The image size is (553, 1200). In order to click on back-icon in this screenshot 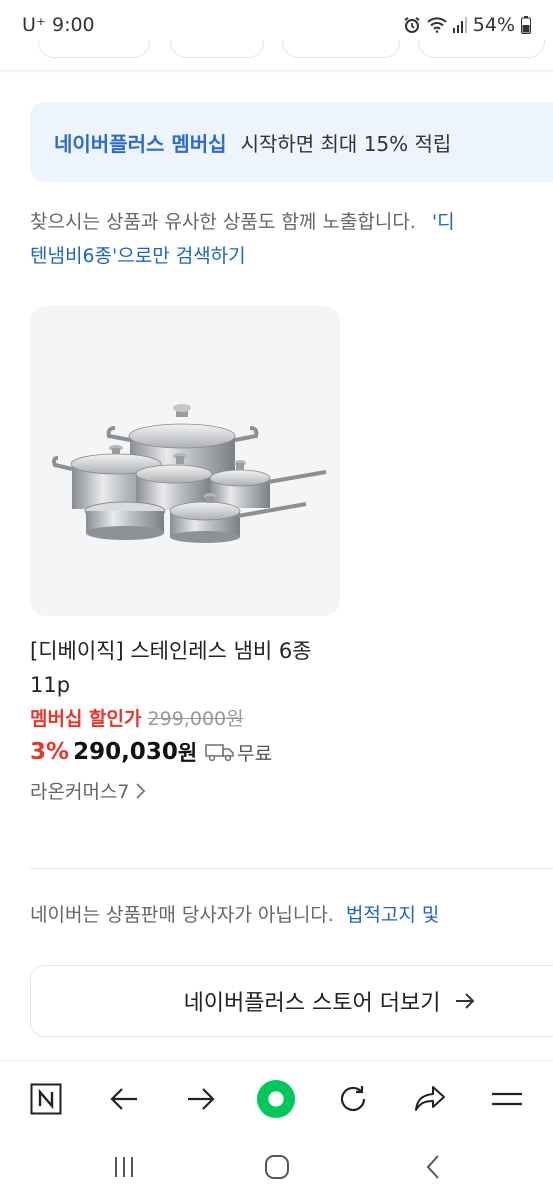, I will do `click(433, 1167)`.